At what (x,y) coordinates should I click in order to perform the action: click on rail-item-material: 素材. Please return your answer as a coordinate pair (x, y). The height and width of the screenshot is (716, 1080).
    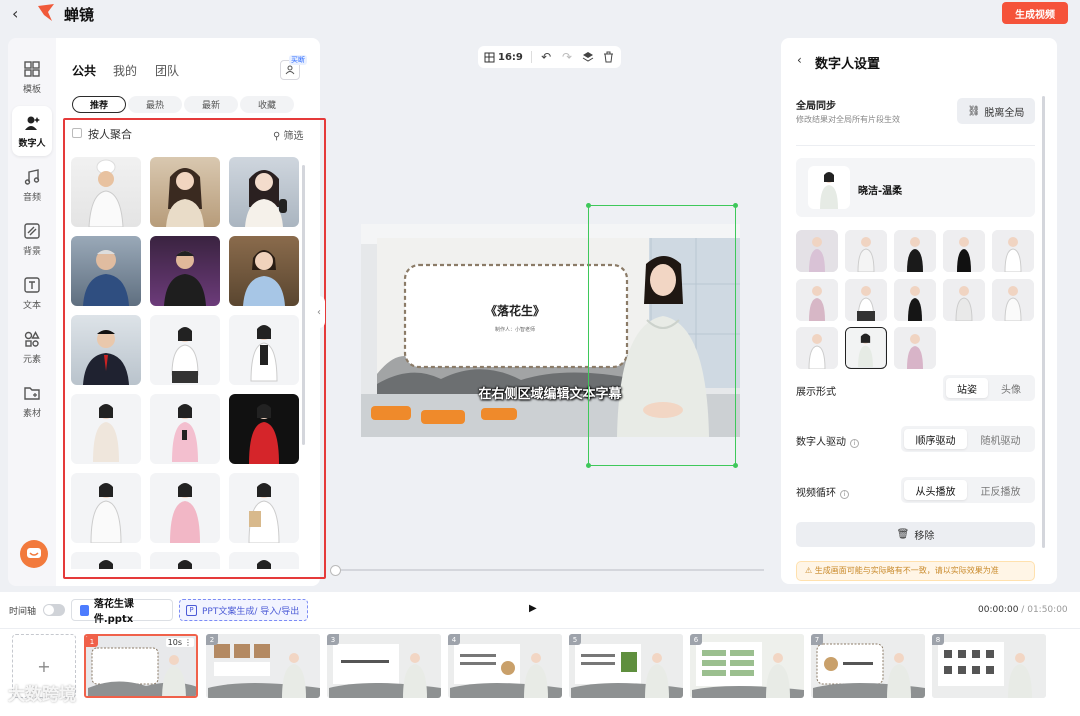
    Looking at the image, I should click on (32, 401).